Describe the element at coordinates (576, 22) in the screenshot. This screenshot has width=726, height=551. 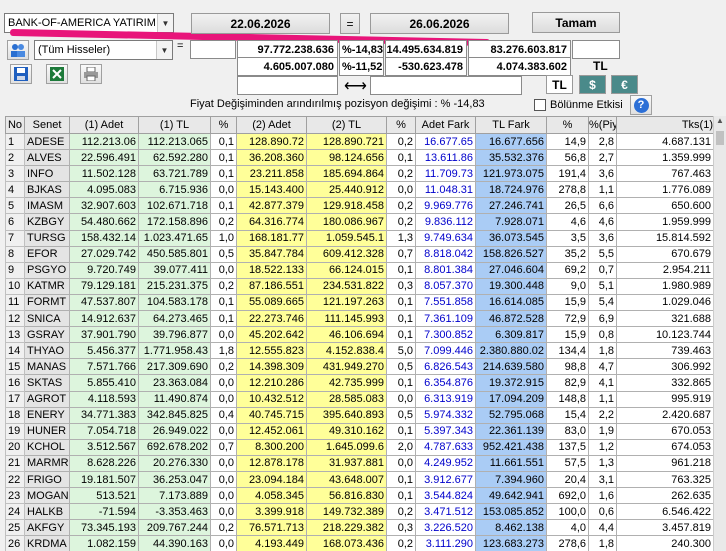
I see `ok-button: Tamam` at that location.